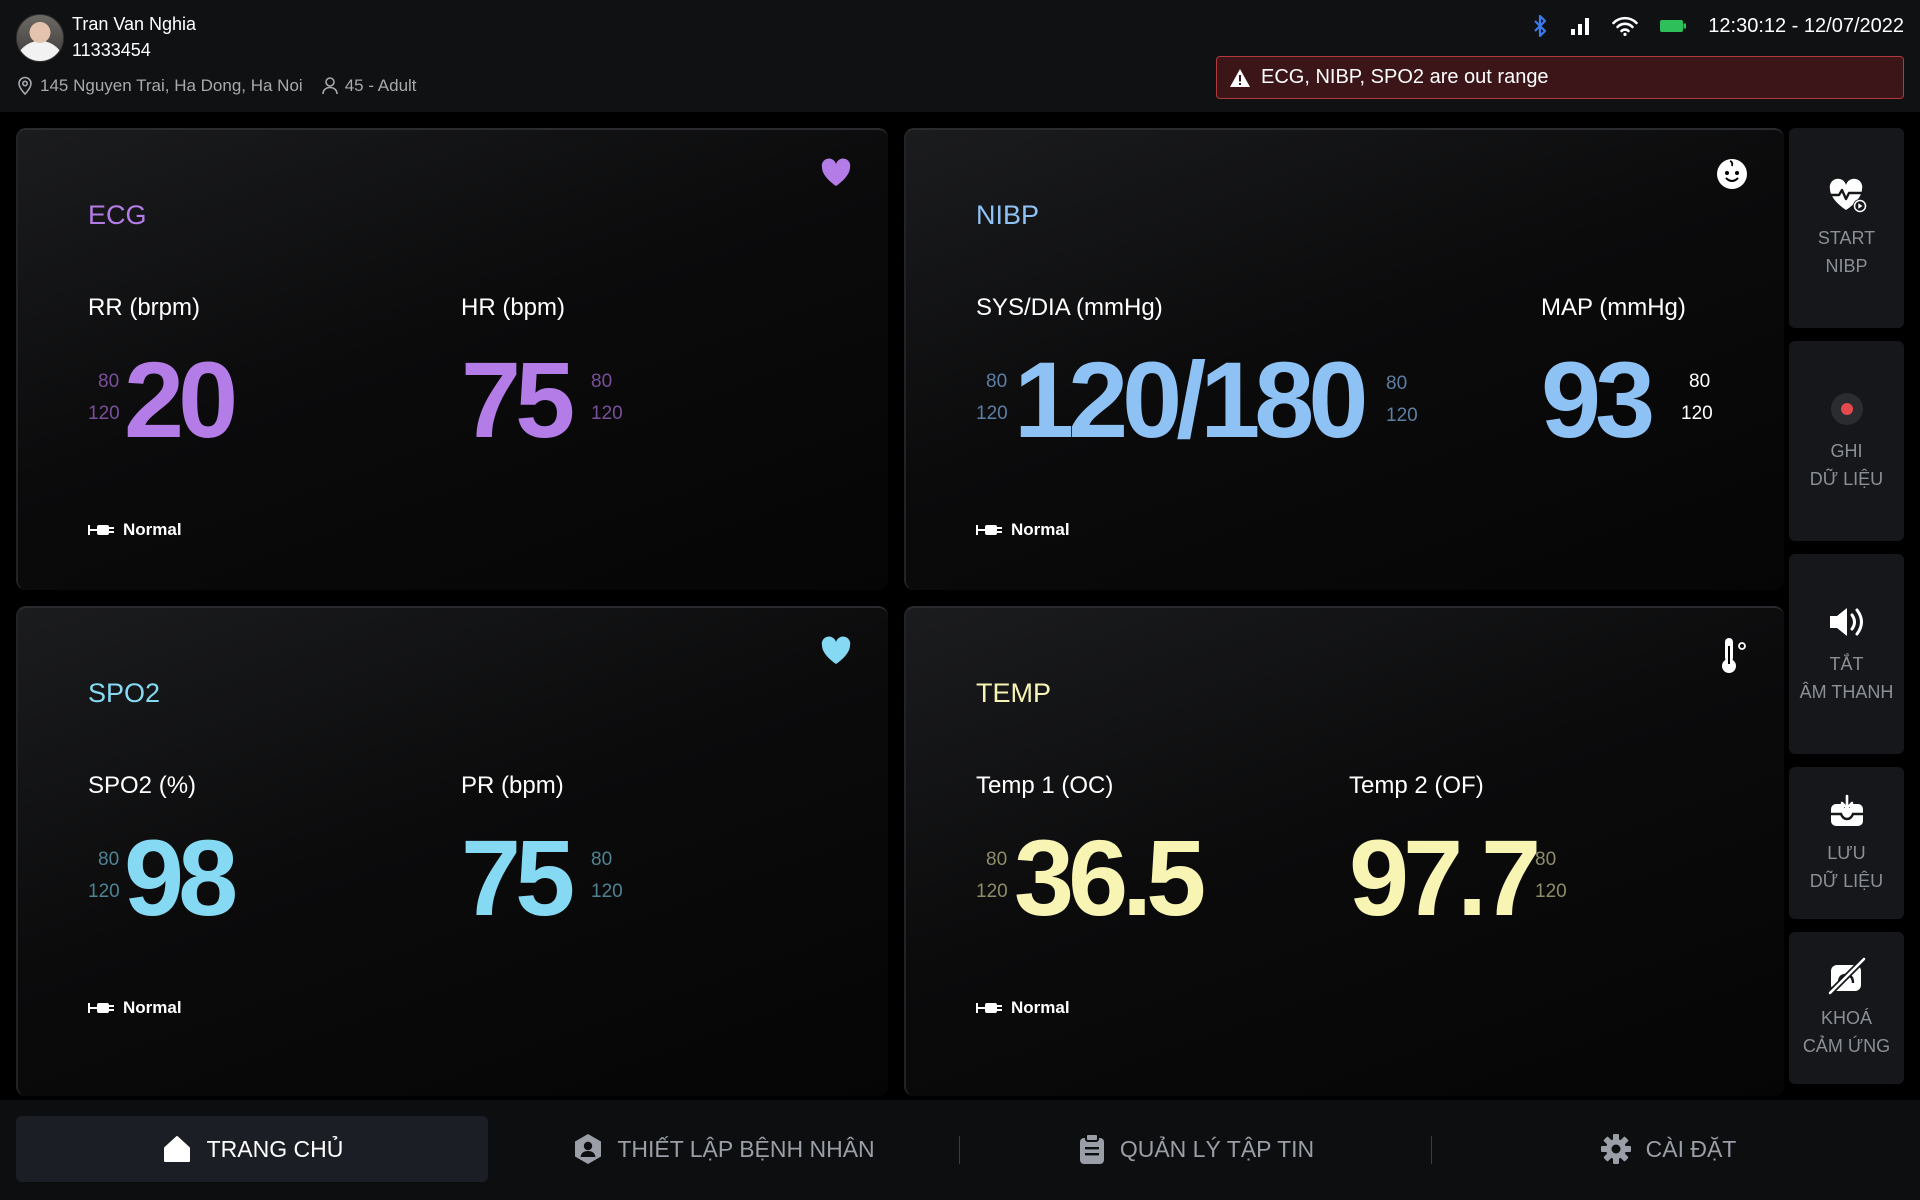 This screenshot has height=1200, width=1920. What do you see at coordinates (1846, 451) in the screenshot?
I see `button-label-line1: GHI` at bounding box center [1846, 451].